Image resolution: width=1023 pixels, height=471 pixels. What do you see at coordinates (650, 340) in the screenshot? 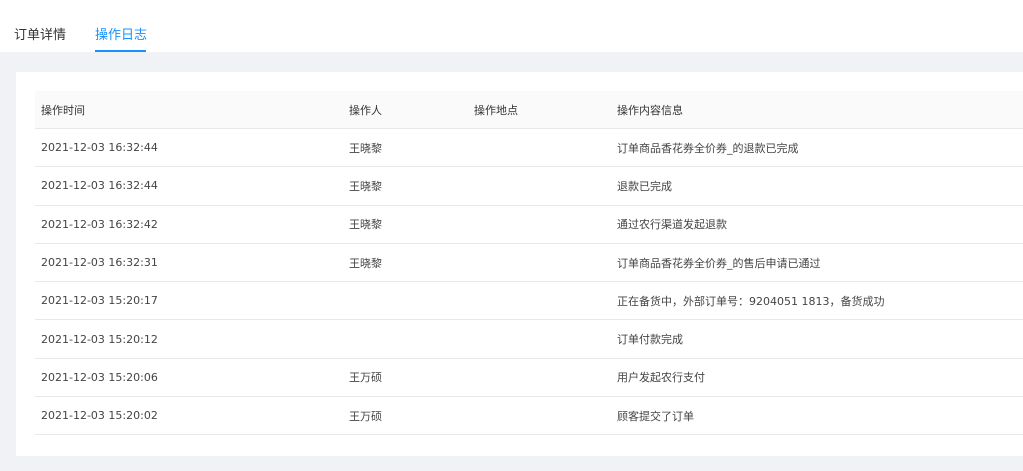
I see `cell-info: 订单付款完成` at bounding box center [650, 340].